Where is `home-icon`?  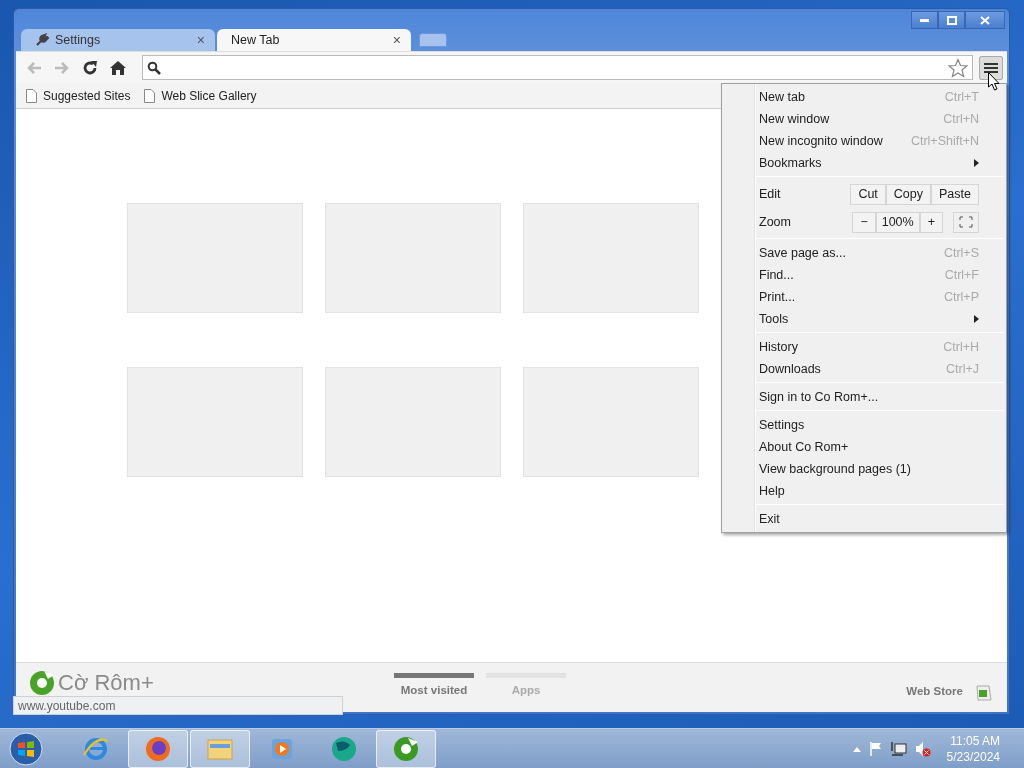 home-icon is located at coordinates (118, 67).